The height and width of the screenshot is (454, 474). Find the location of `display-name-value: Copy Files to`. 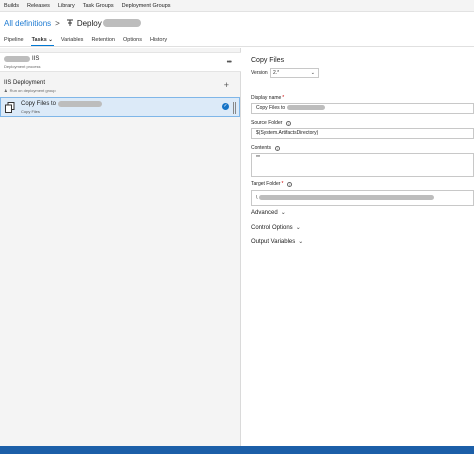

display-name-value: Copy Files to is located at coordinates (271, 108).